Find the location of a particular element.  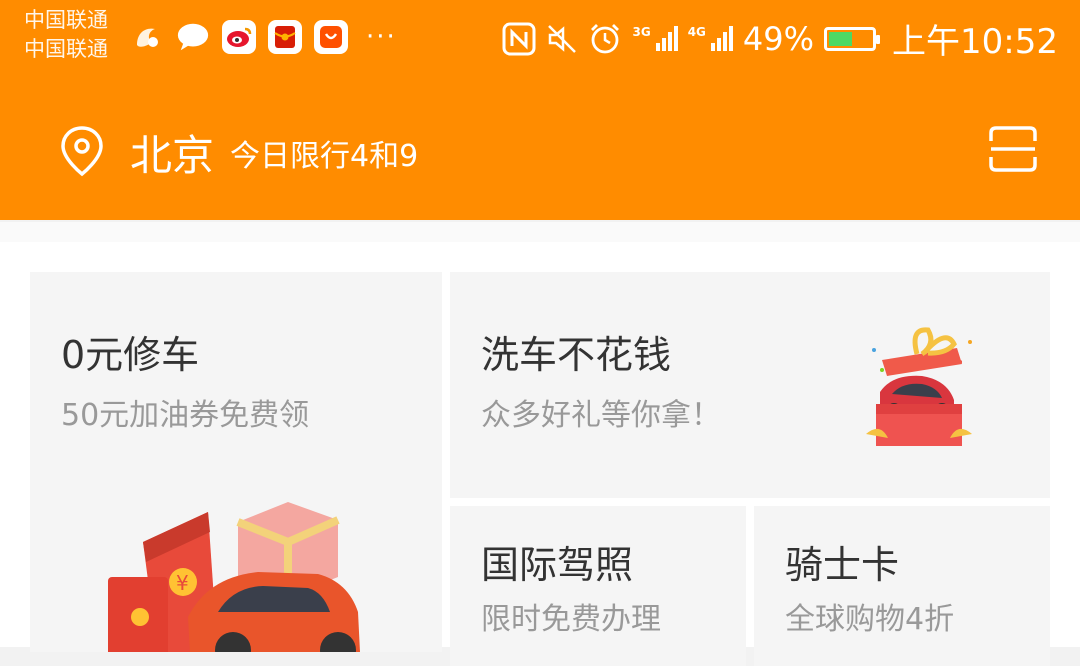

card-title: 0元修车 is located at coordinates (130, 355).